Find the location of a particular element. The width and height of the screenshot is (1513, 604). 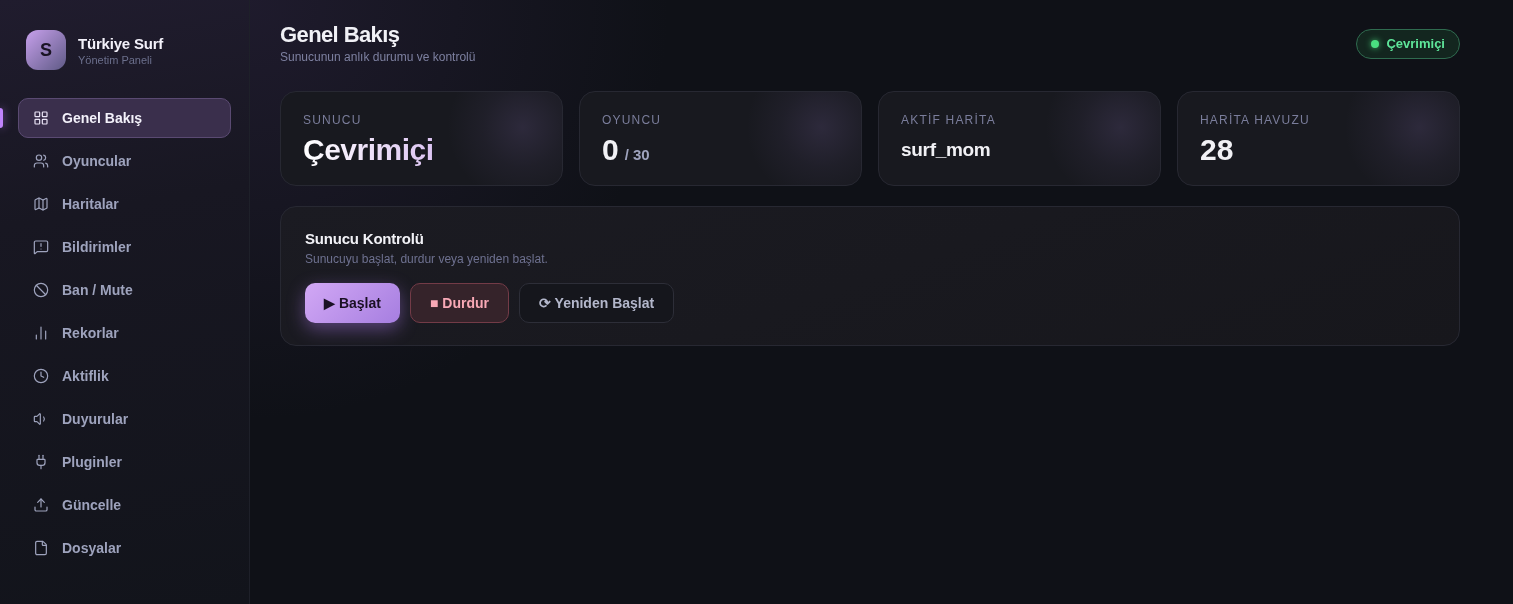

stat-label: HARİTA HAVUZU is located at coordinates (1255, 120).